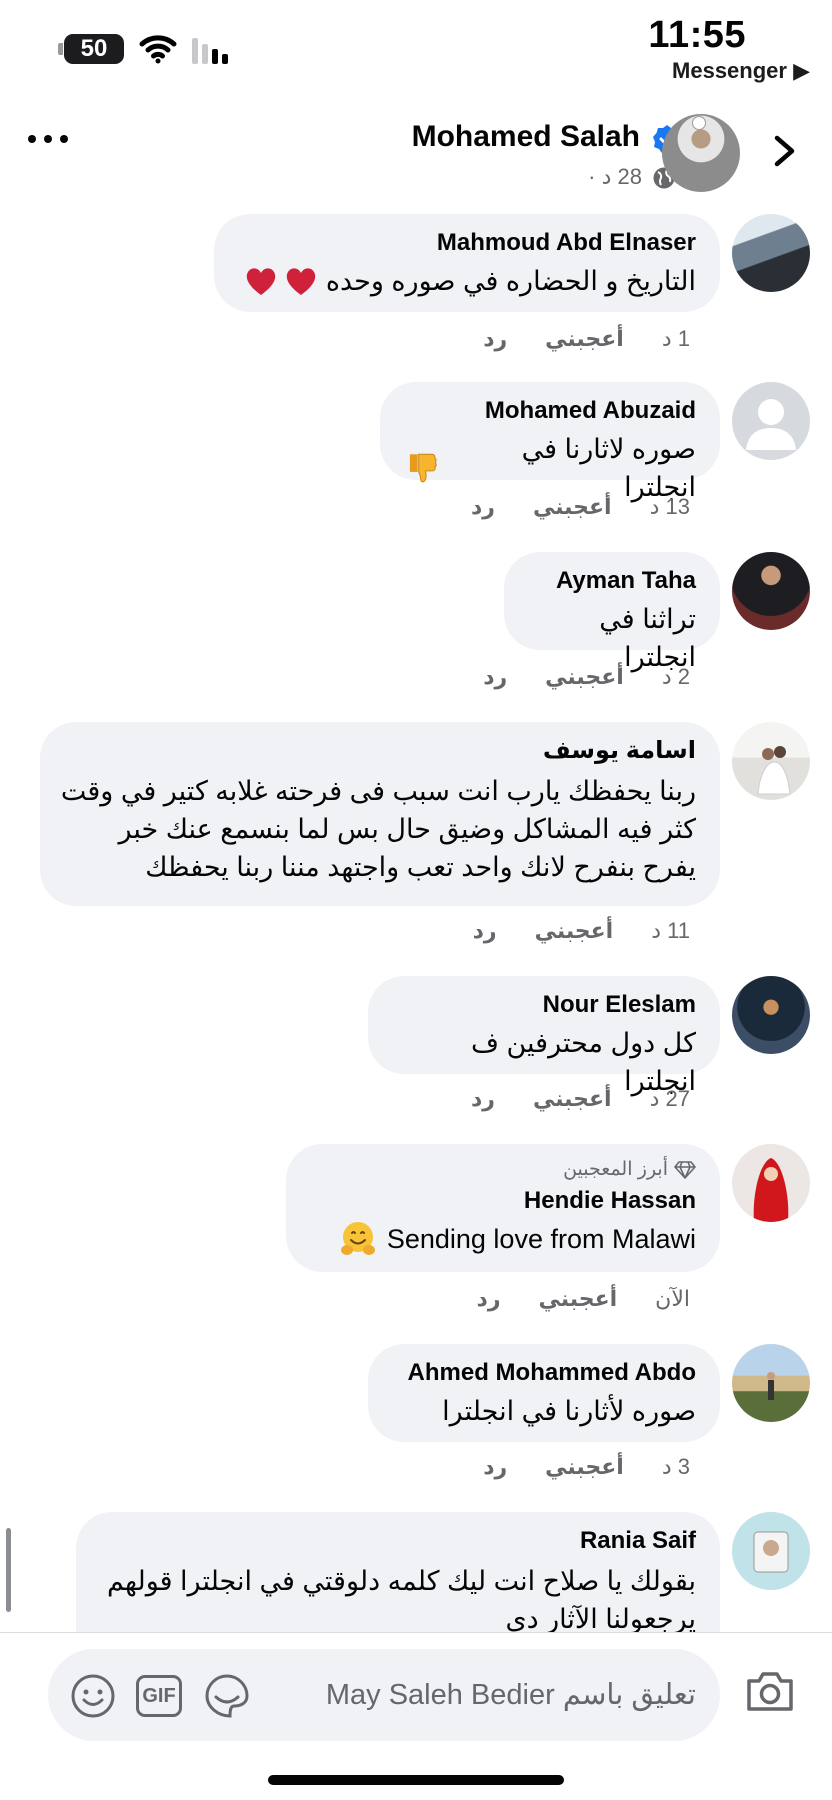  Describe the element at coordinates (612, 581) in the screenshot. I see `comment-author: Ayman Taha` at that location.